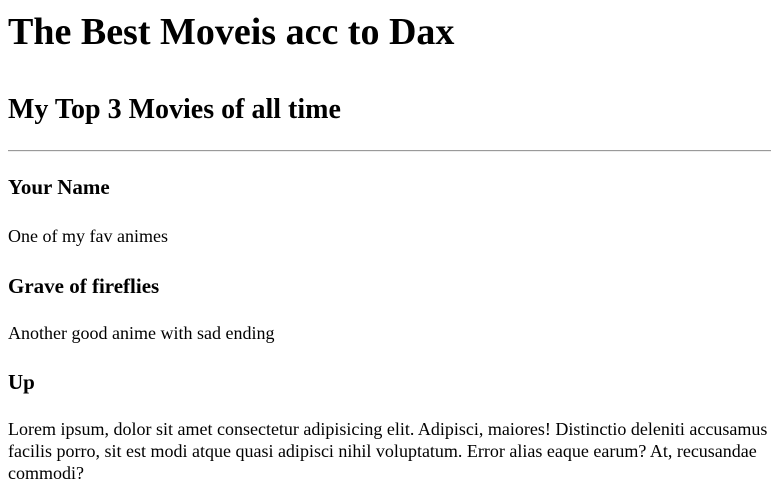  I want to click on divider, so click(389, 151).